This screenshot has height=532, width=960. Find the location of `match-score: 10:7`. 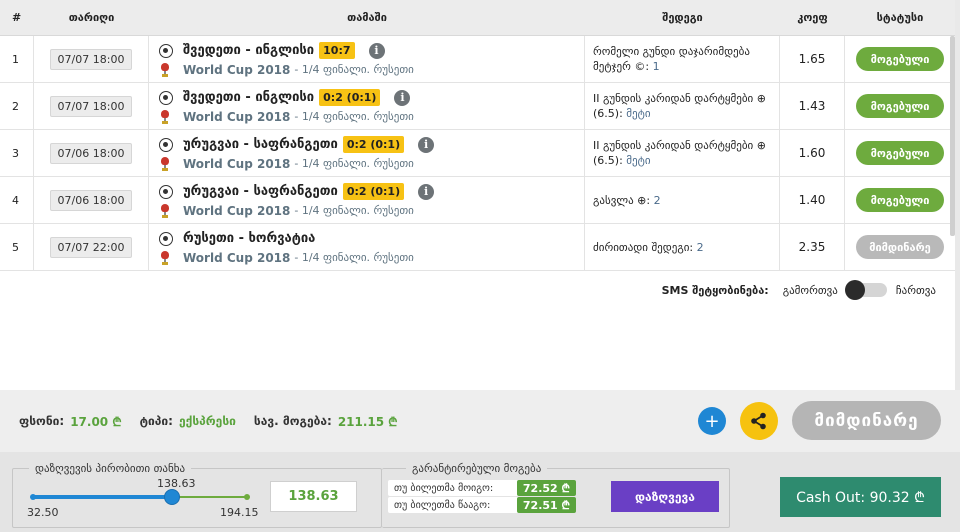

match-score: 10:7 is located at coordinates (337, 50).